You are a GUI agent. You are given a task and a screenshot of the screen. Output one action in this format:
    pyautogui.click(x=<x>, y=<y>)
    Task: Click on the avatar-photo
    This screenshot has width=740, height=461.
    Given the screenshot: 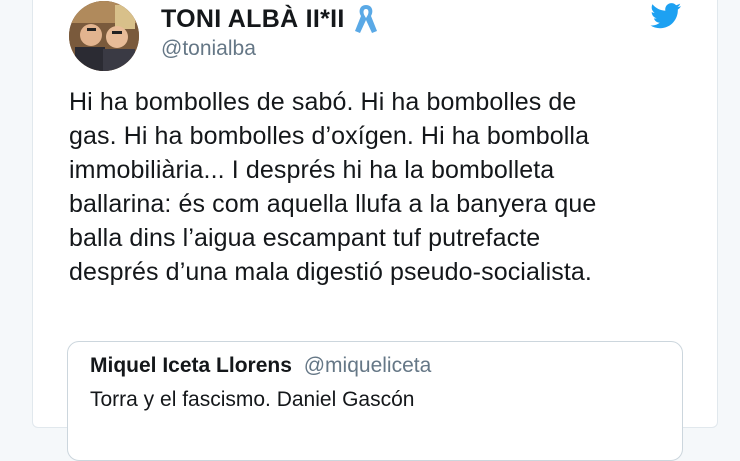 What is the action you would take?
    pyautogui.click(x=104, y=36)
    